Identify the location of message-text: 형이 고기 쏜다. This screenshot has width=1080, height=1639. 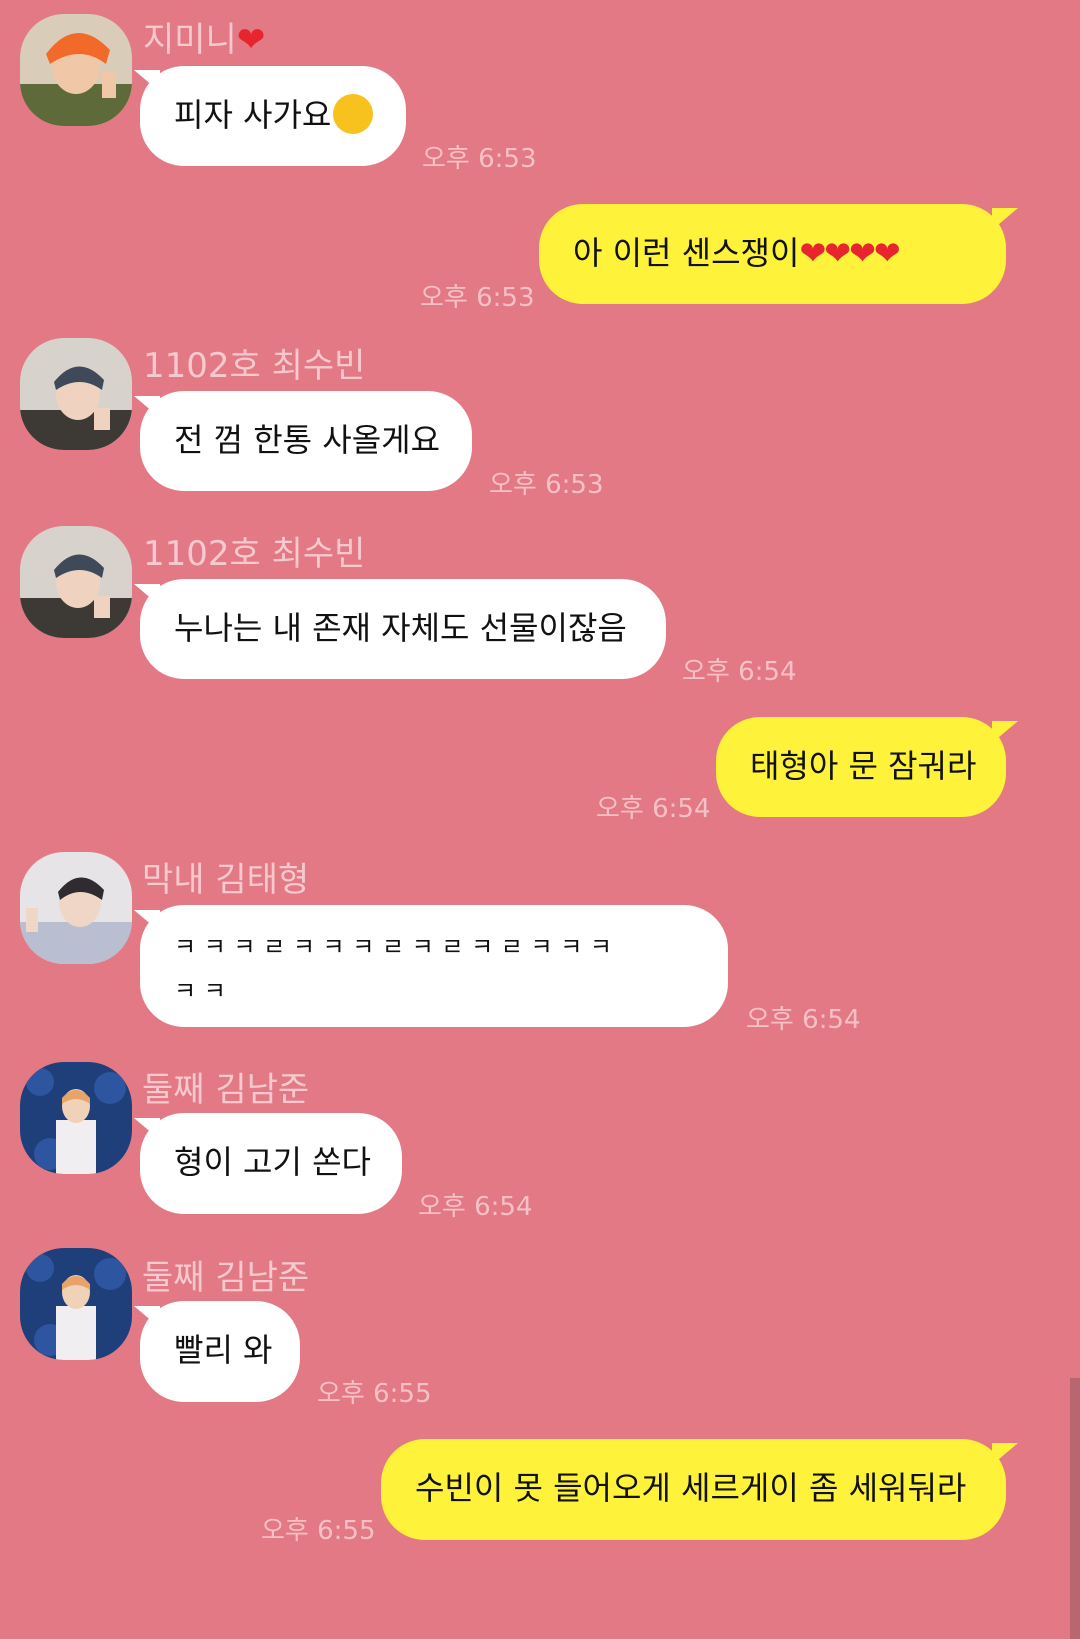
(272, 1162).